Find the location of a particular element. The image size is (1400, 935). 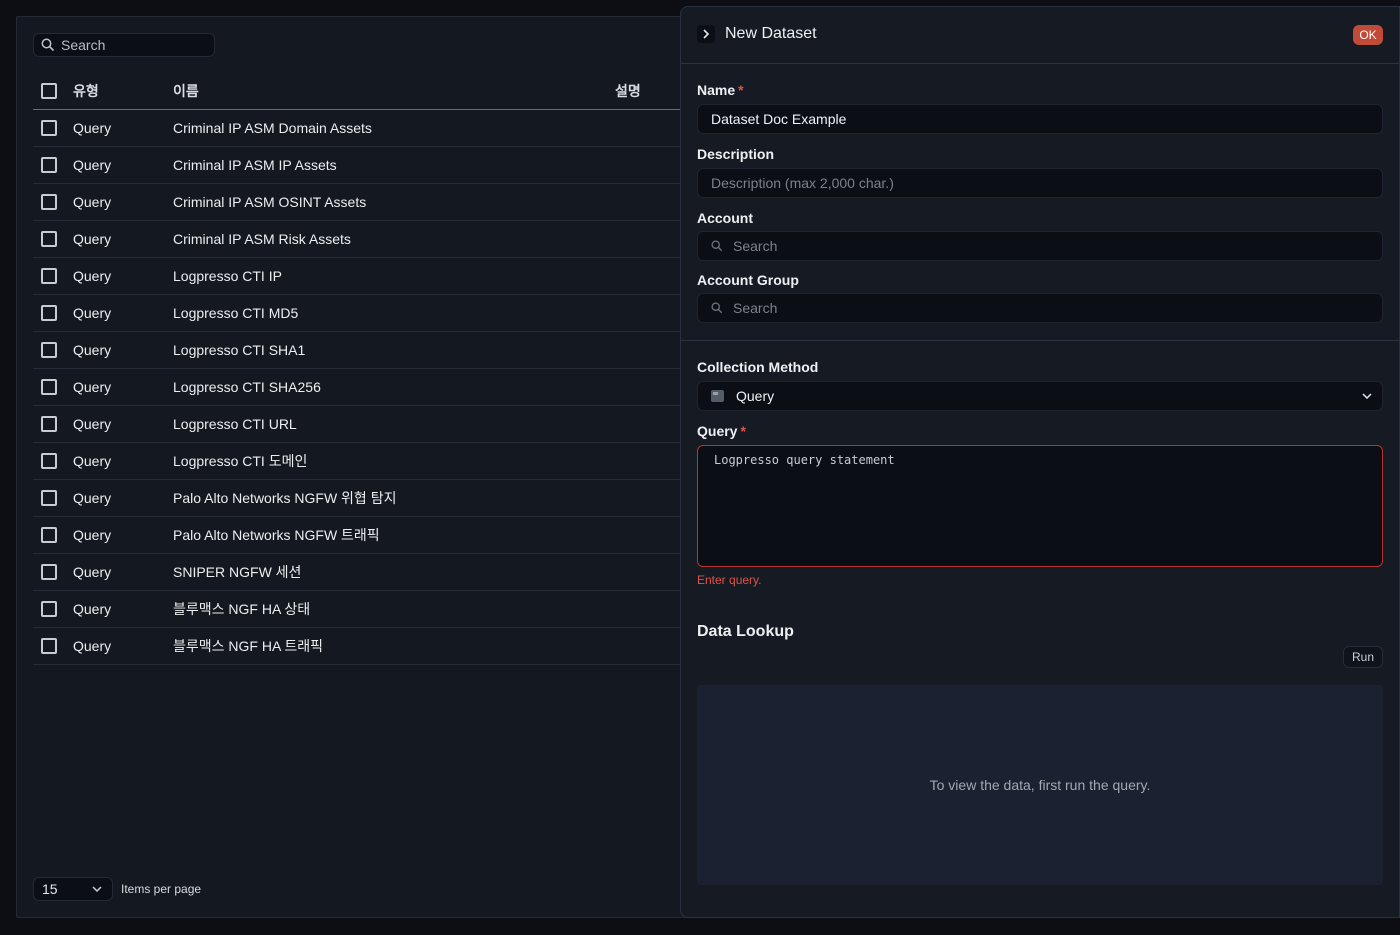

table-row: Query Criminal IP ASM OSINT Assets is located at coordinates (365, 202).